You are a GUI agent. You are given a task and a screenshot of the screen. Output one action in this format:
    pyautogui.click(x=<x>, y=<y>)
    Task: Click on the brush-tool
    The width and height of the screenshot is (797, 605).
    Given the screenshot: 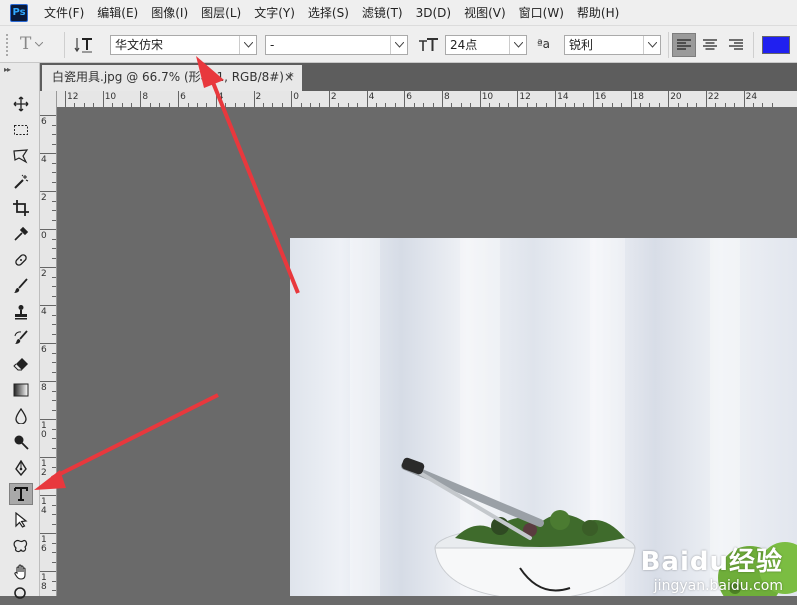 What is the action you would take?
    pyautogui.click(x=21, y=286)
    